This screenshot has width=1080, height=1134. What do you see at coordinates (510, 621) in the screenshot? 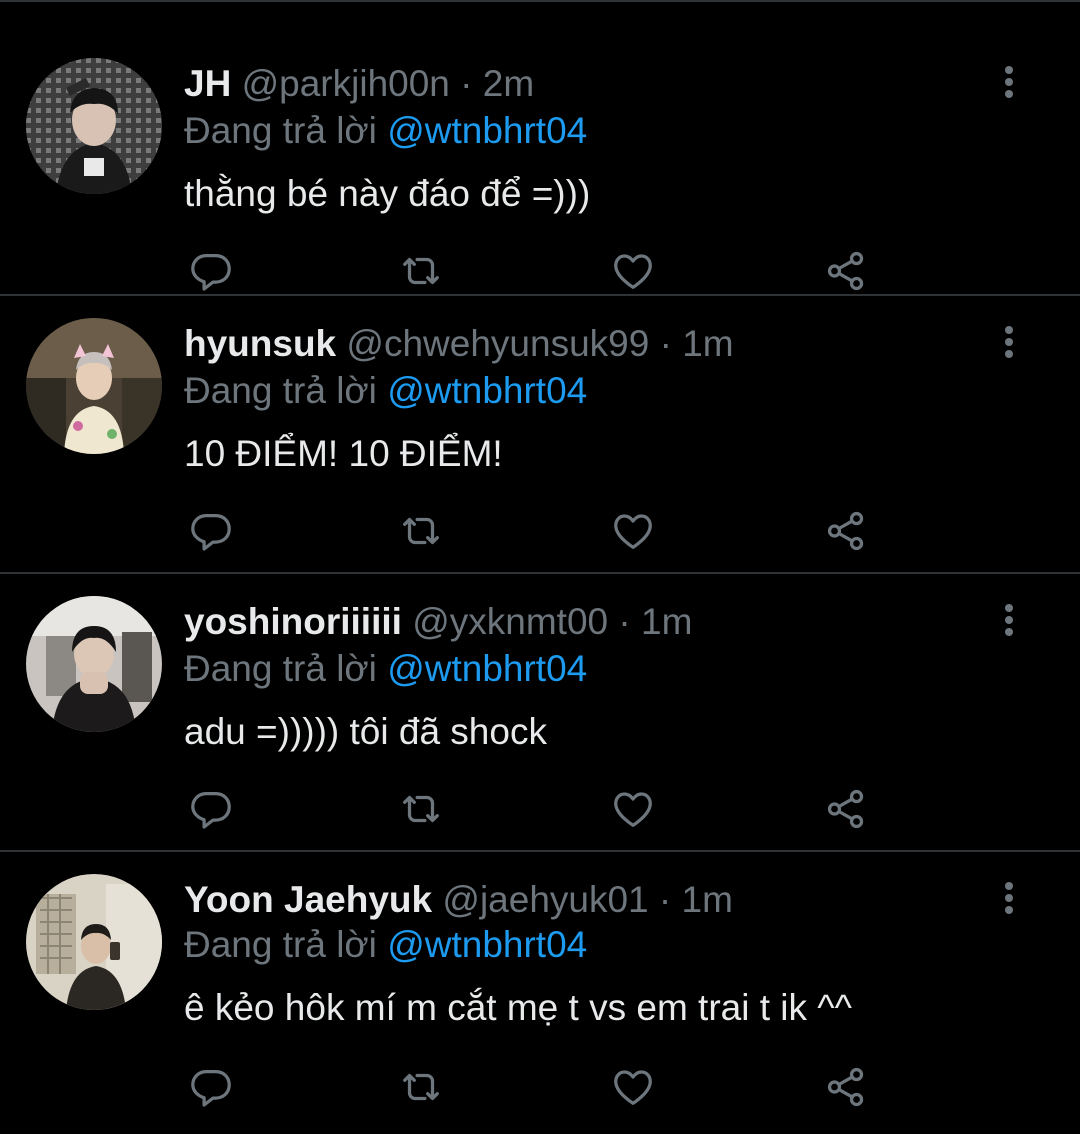
I see `user-handle: @yxknmt00` at bounding box center [510, 621].